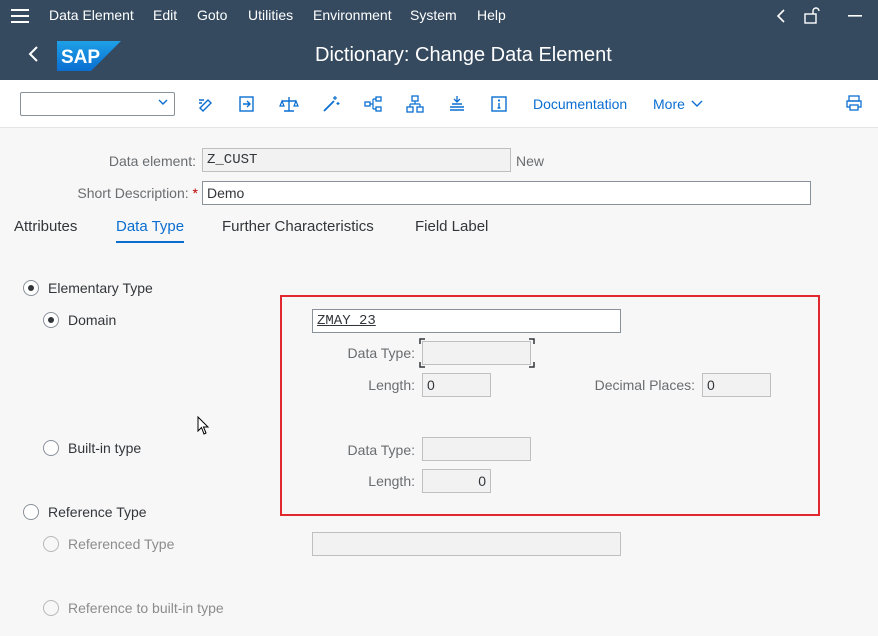 Image resolution: width=878 pixels, height=636 pixels. Describe the element at coordinates (356, 160) in the screenshot. I see `data-element-field: Z_CUST` at that location.